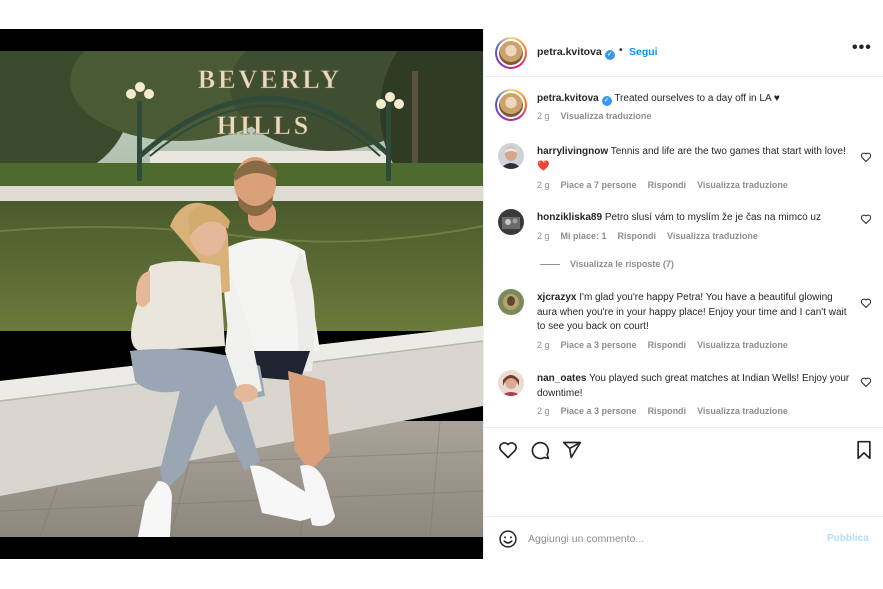 This screenshot has height=589, width=883. I want to click on sign-text-hills: HILLS, so click(264, 125).